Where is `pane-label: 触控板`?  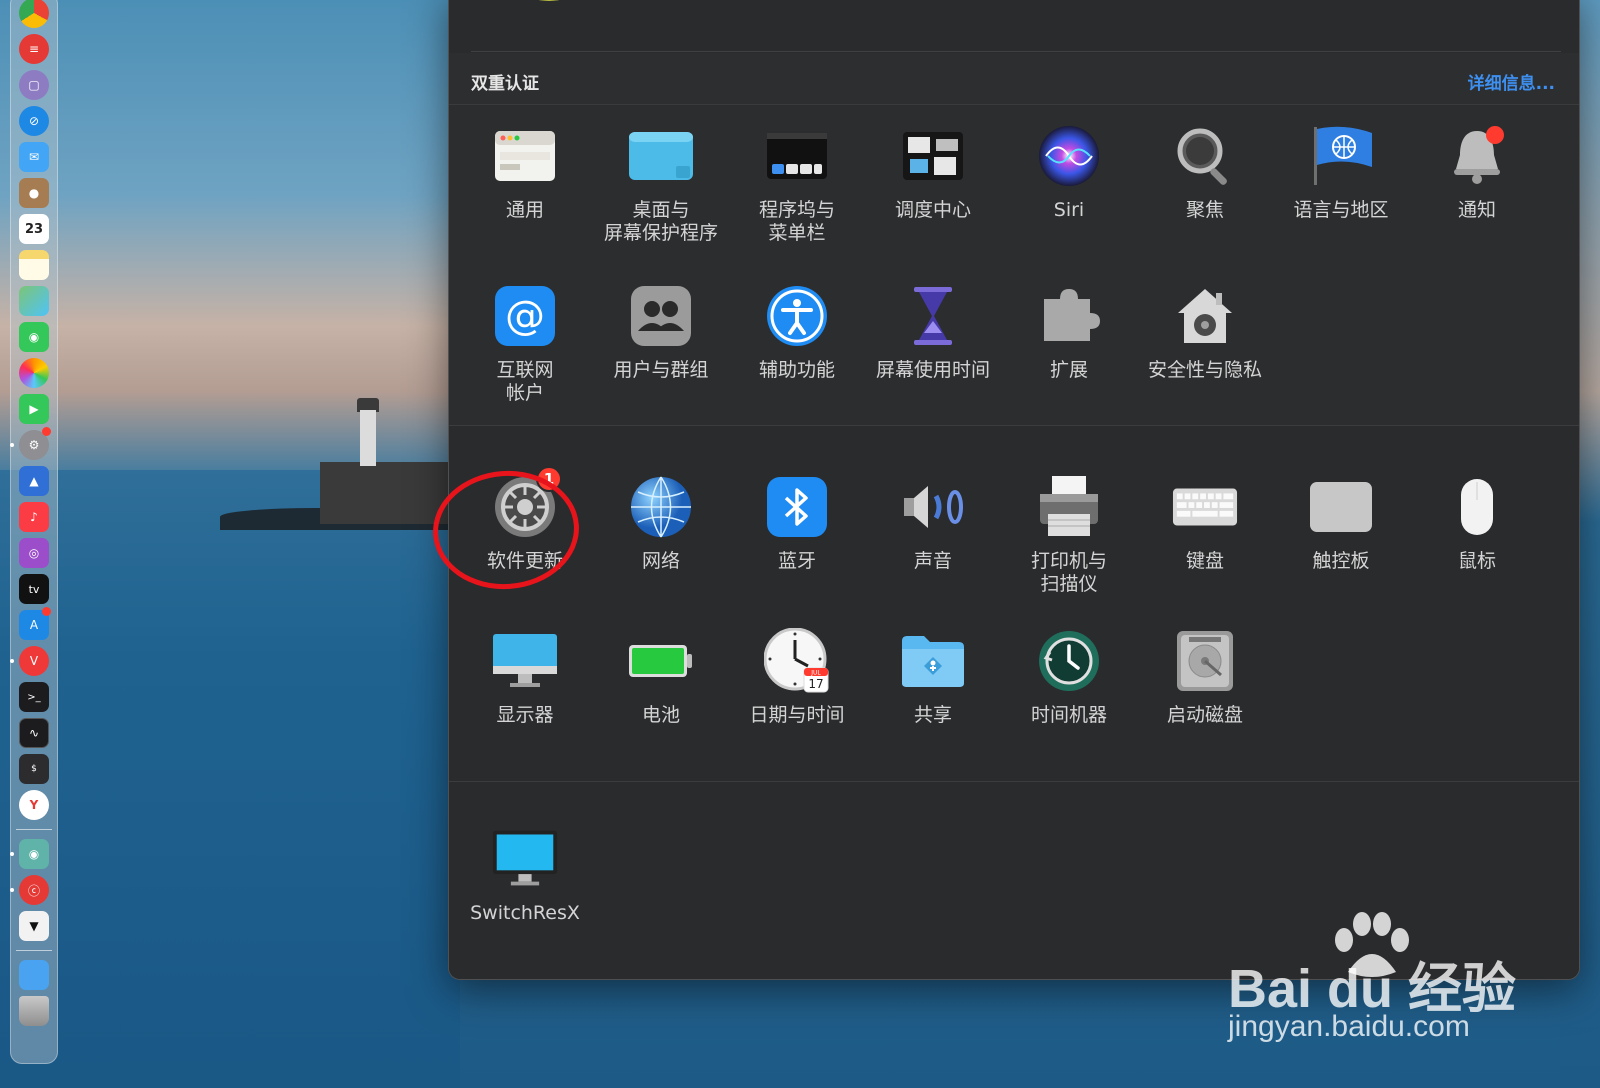 pane-label: 触控板 is located at coordinates (1340, 561).